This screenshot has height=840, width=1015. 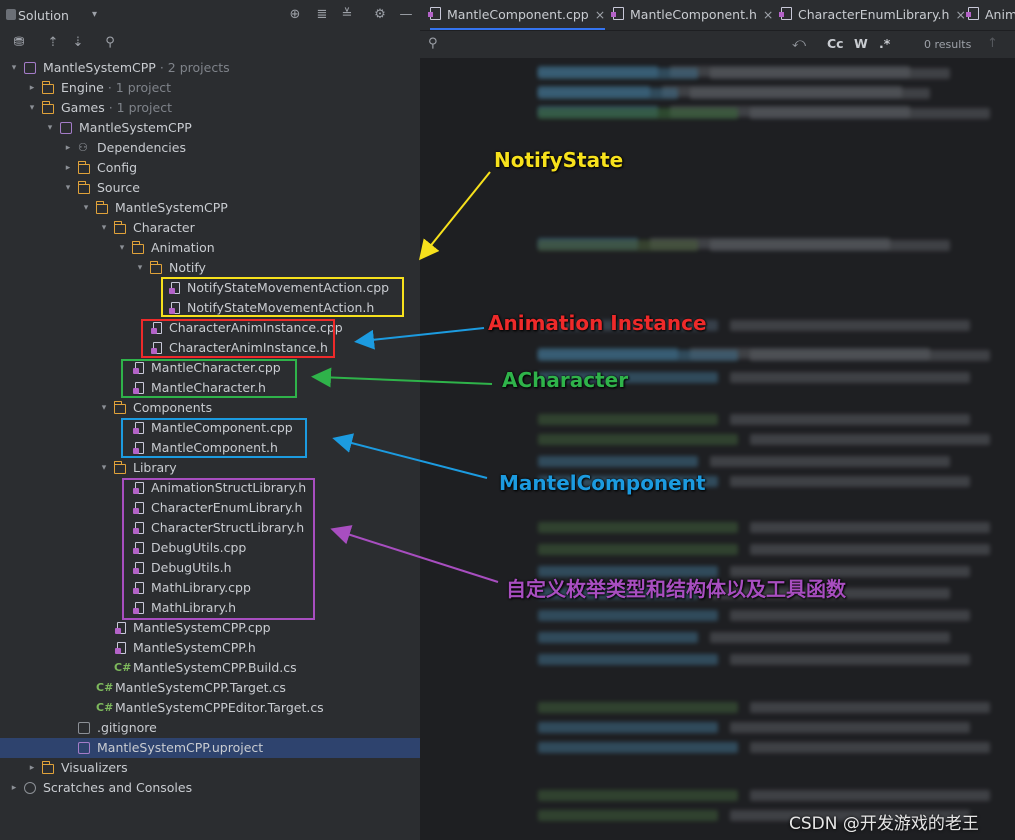 What do you see at coordinates (210, 248) in the screenshot?
I see `tree-animation: ▾ Animation` at bounding box center [210, 248].